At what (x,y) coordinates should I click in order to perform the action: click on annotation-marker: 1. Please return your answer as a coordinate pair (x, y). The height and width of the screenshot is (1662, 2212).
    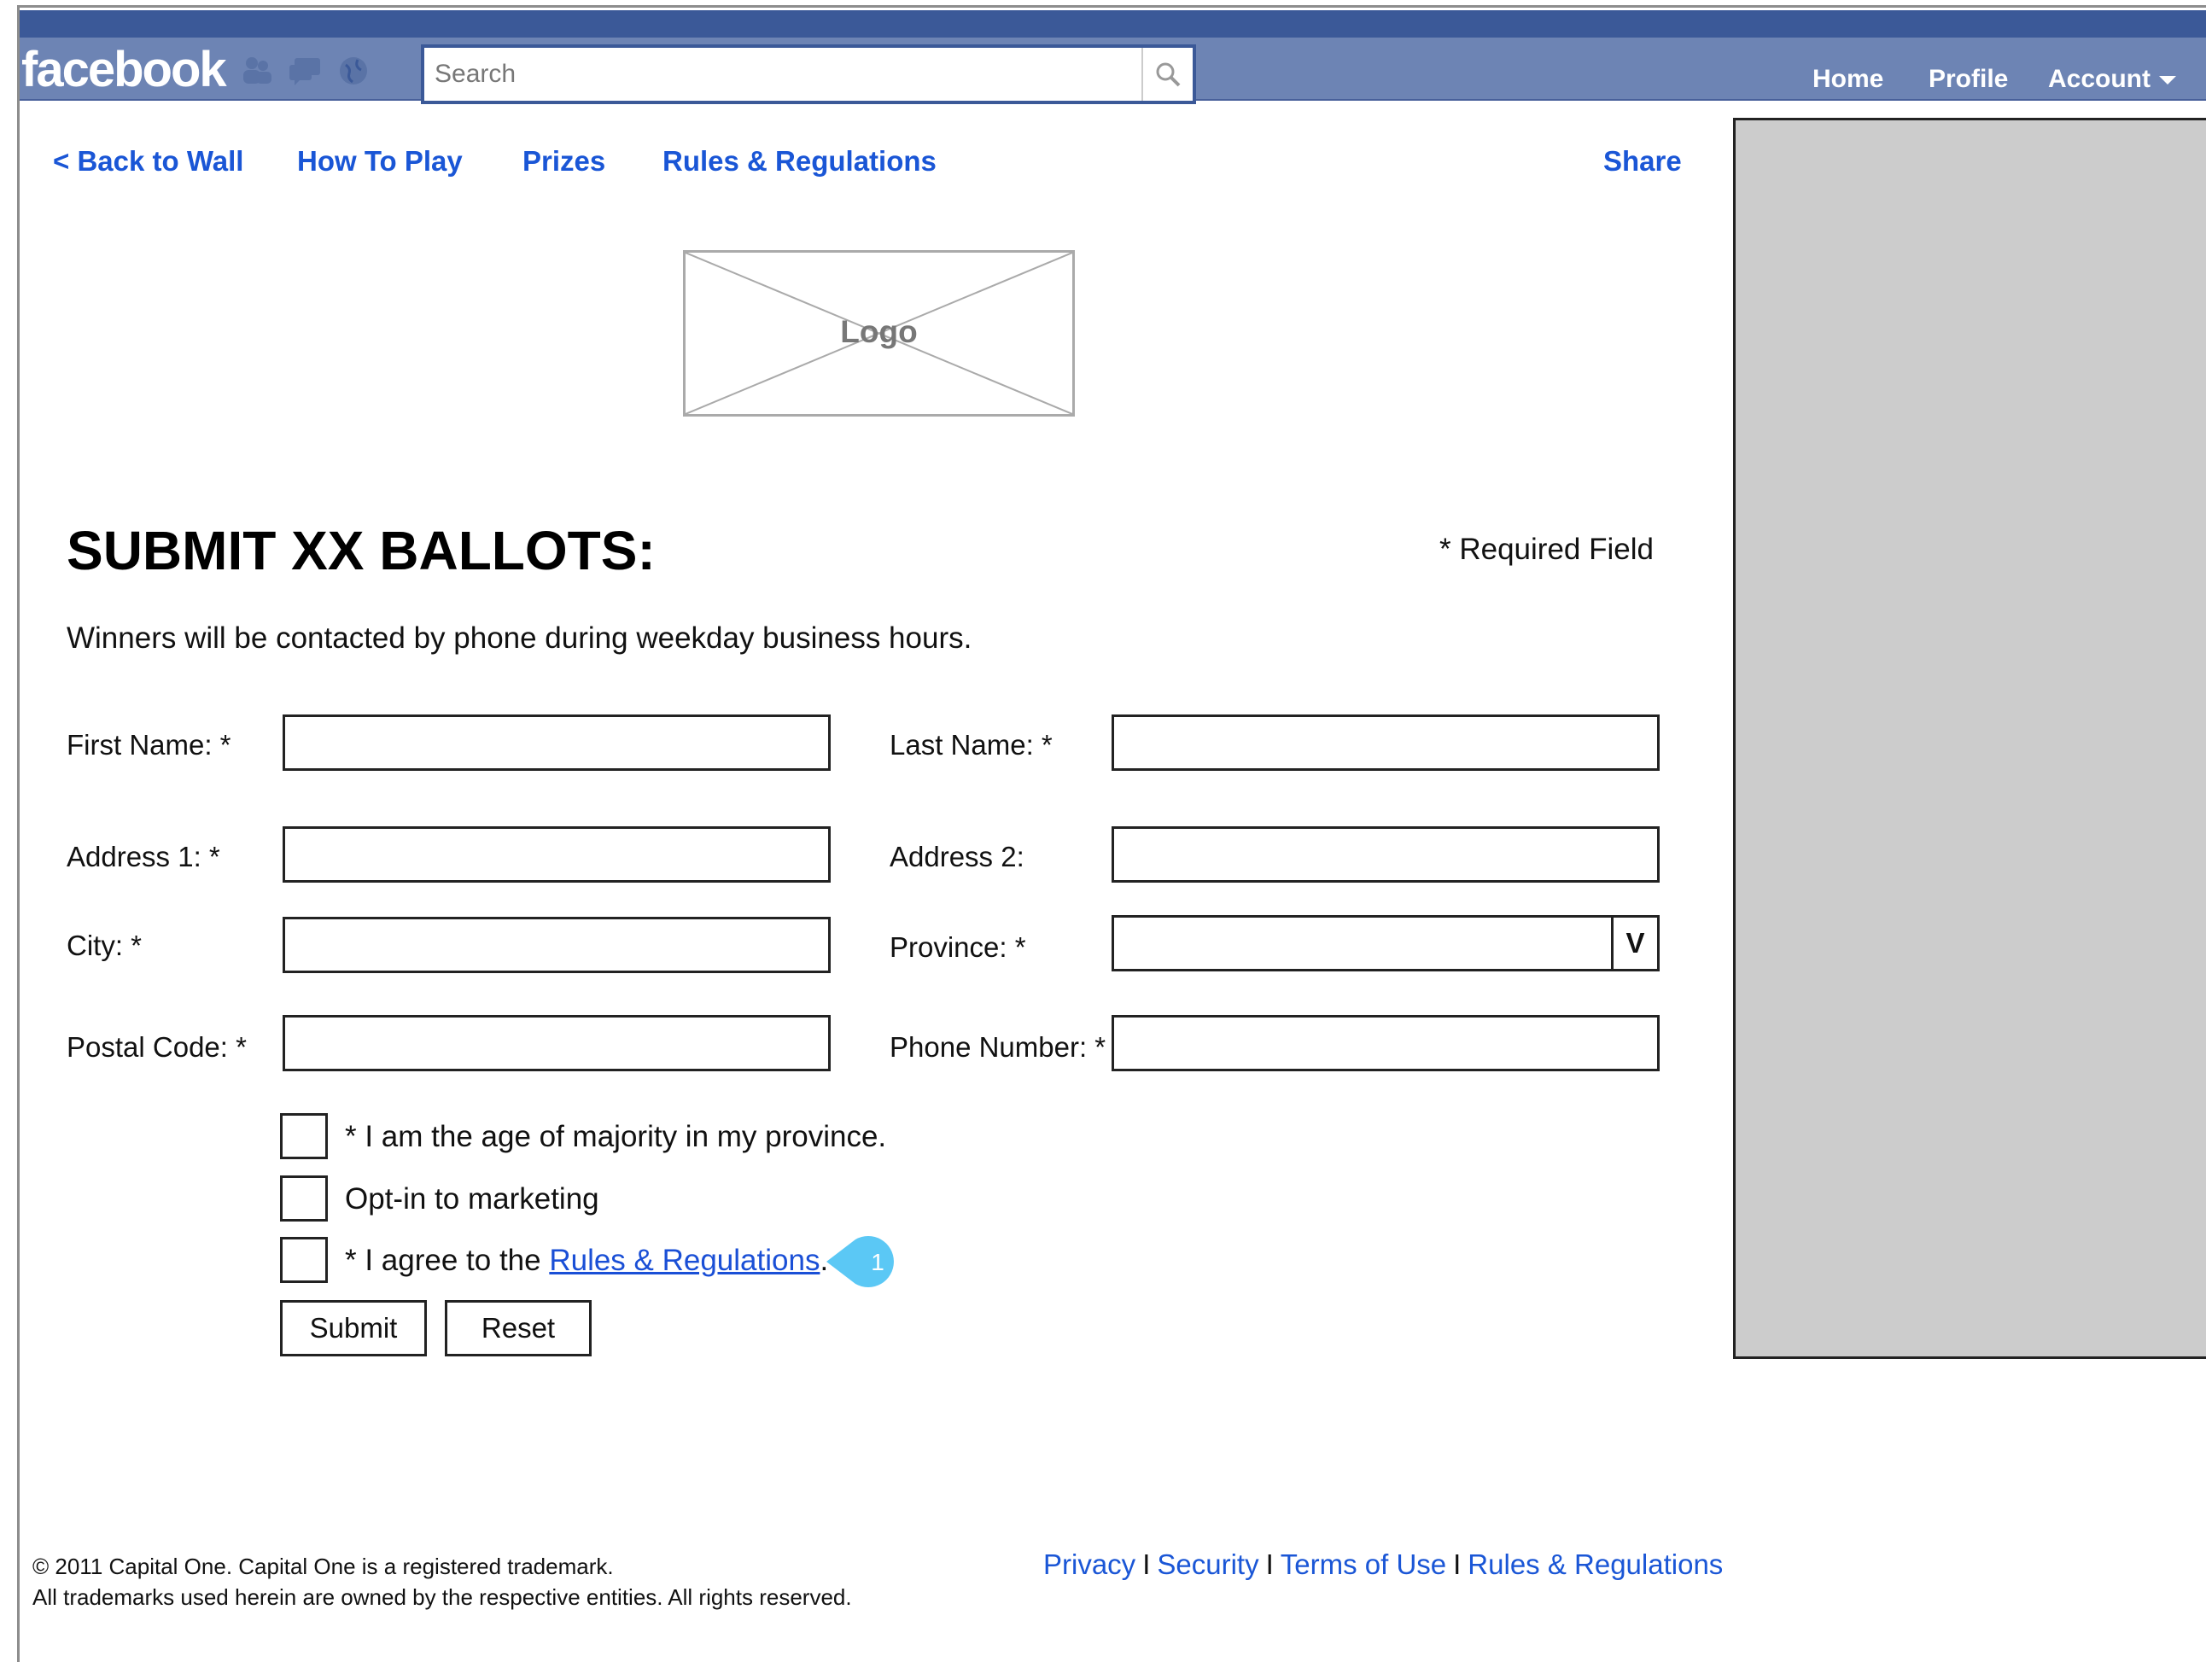
    Looking at the image, I should click on (860, 1261).